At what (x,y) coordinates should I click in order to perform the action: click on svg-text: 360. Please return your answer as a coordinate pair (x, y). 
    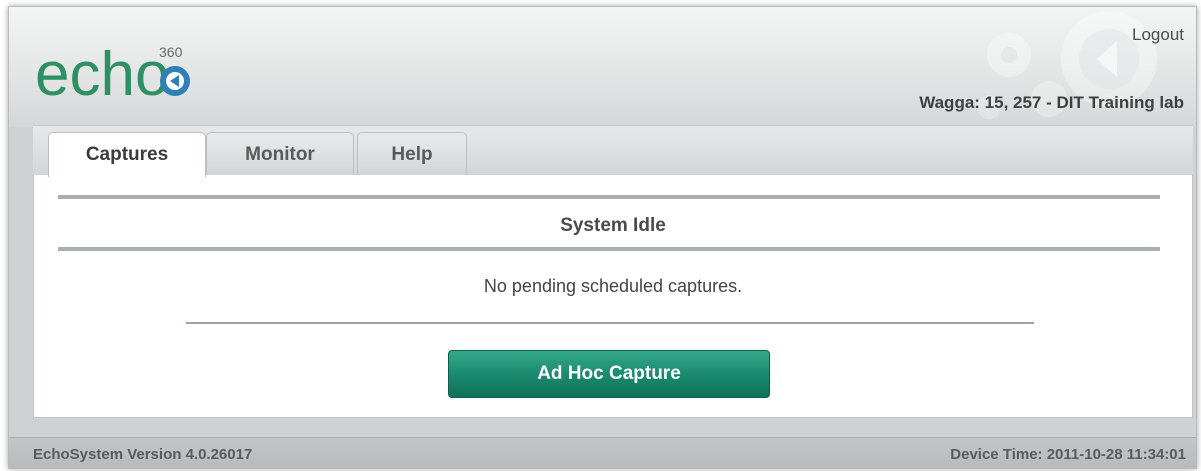
    Looking at the image, I should click on (171, 52).